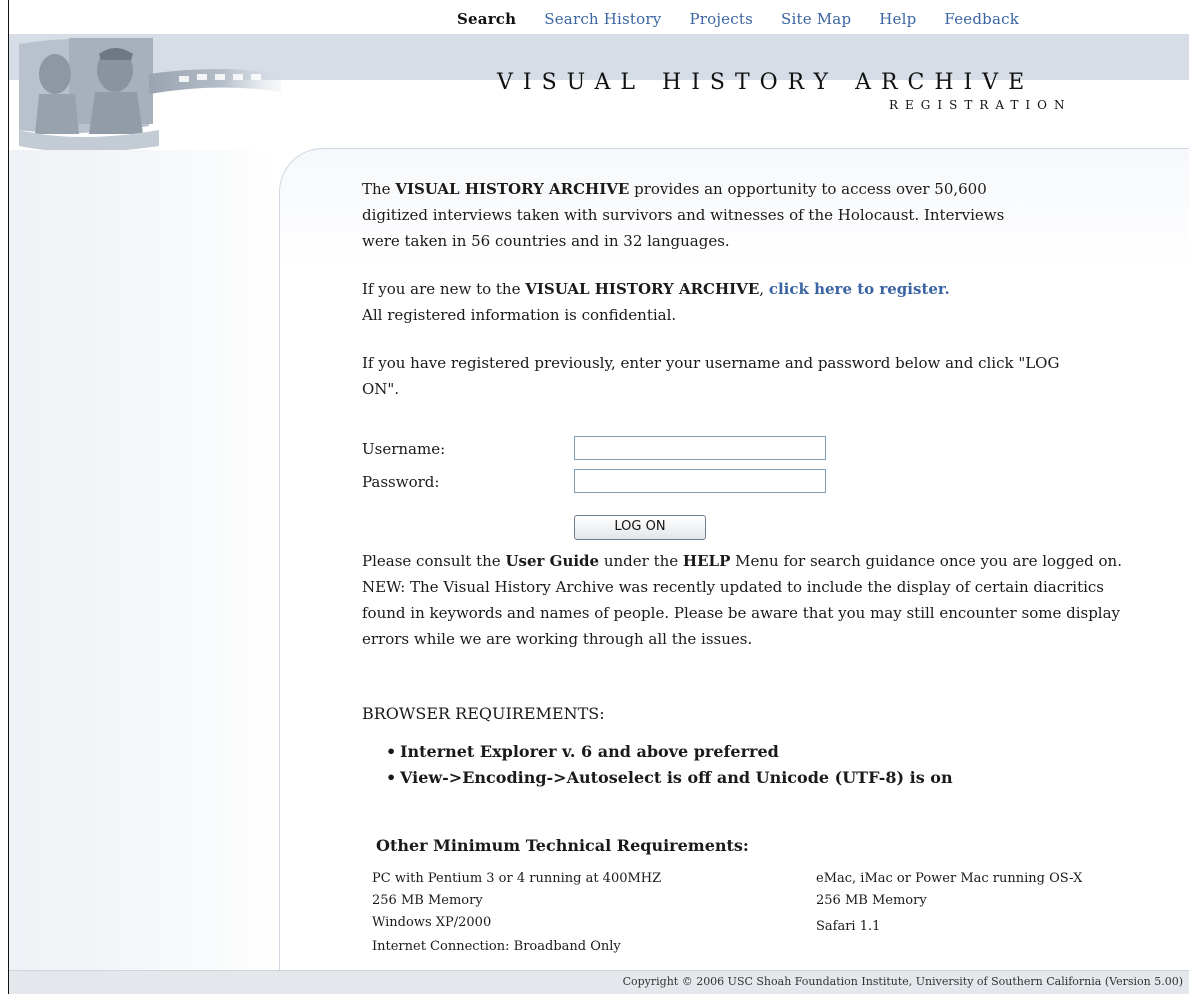 The image size is (1189, 994). What do you see at coordinates (602, 21) in the screenshot?
I see `nav-search-history: Search History` at bounding box center [602, 21].